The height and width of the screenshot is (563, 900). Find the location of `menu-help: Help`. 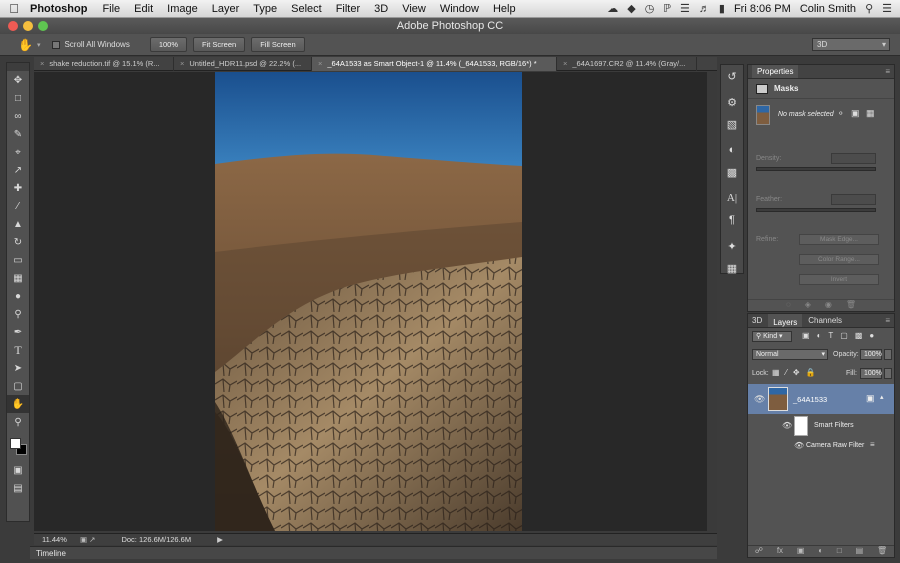

menu-help: Help is located at coordinates (504, 9).